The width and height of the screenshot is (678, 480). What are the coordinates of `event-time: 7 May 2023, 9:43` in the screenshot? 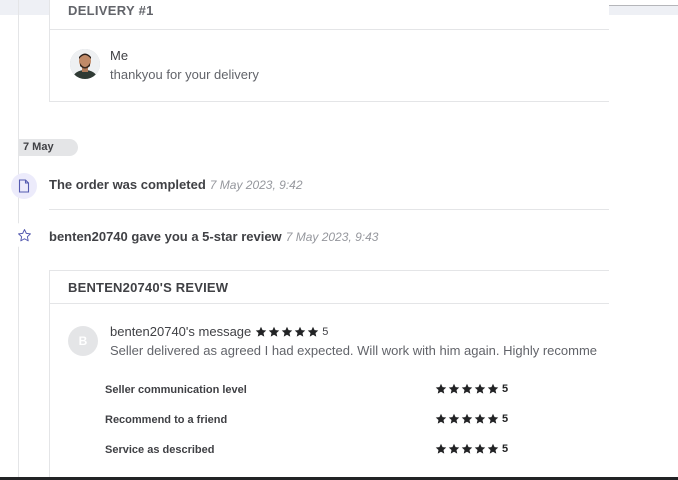 It's located at (332, 237).